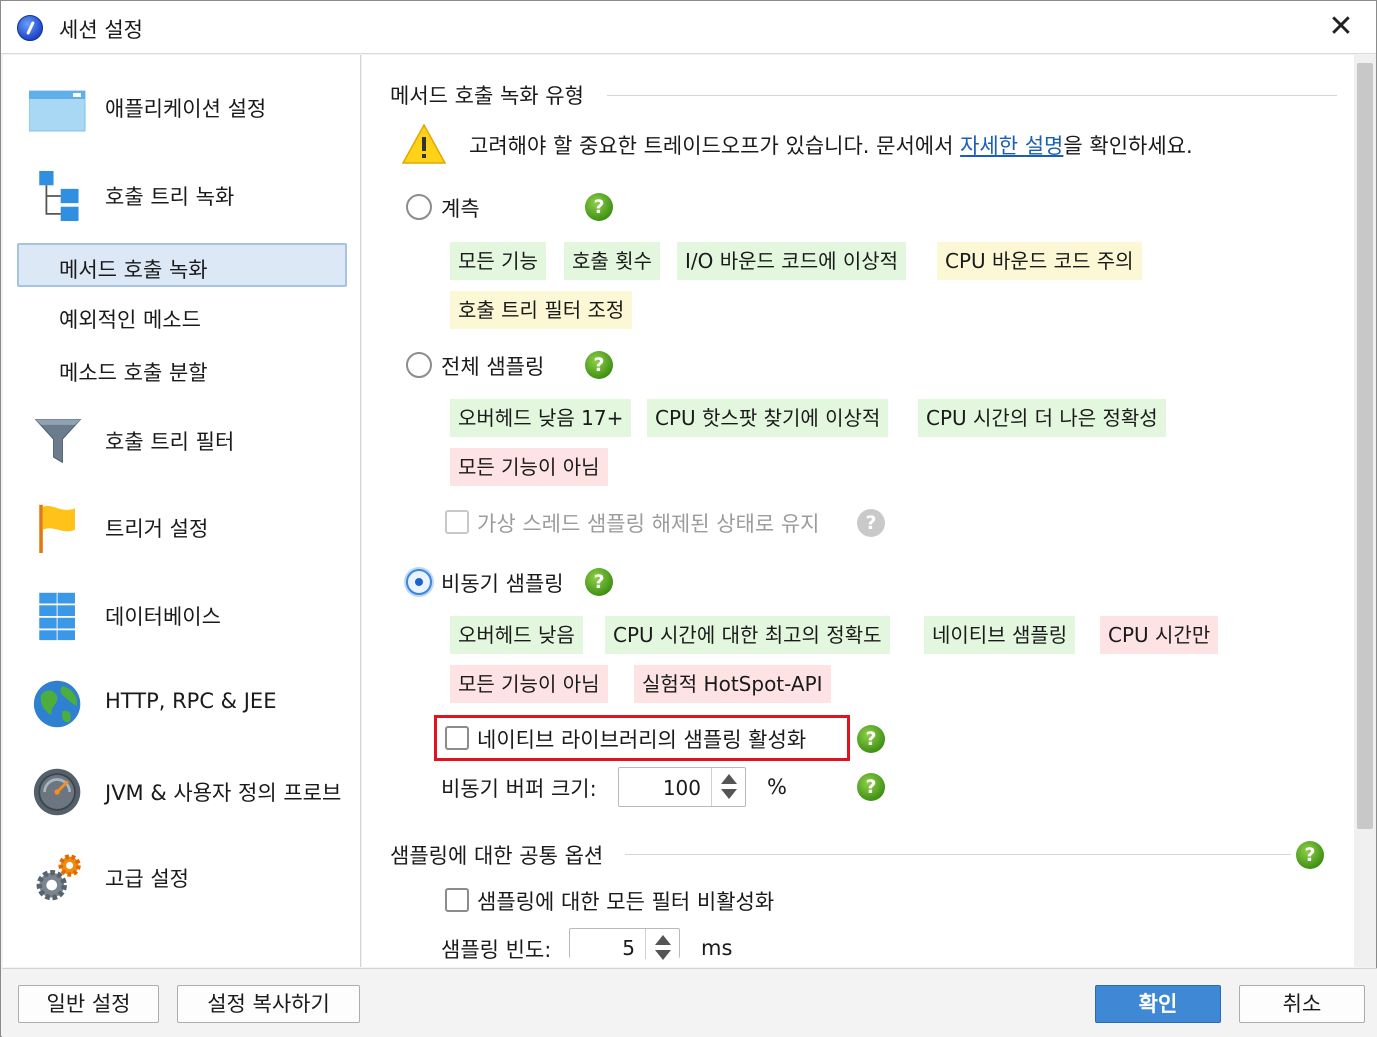 The image size is (1377, 1037). Describe the element at coordinates (163, 617) in the screenshot. I see `sidebar-item-label: 데이터베이스` at that location.